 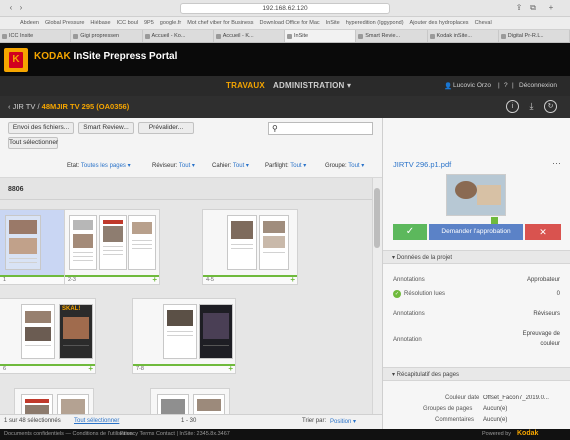 What do you see at coordinates (439, 23) in the screenshot?
I see `bookmark-item: Ajouter des hydroplaces` at bounding box center [439, 23].